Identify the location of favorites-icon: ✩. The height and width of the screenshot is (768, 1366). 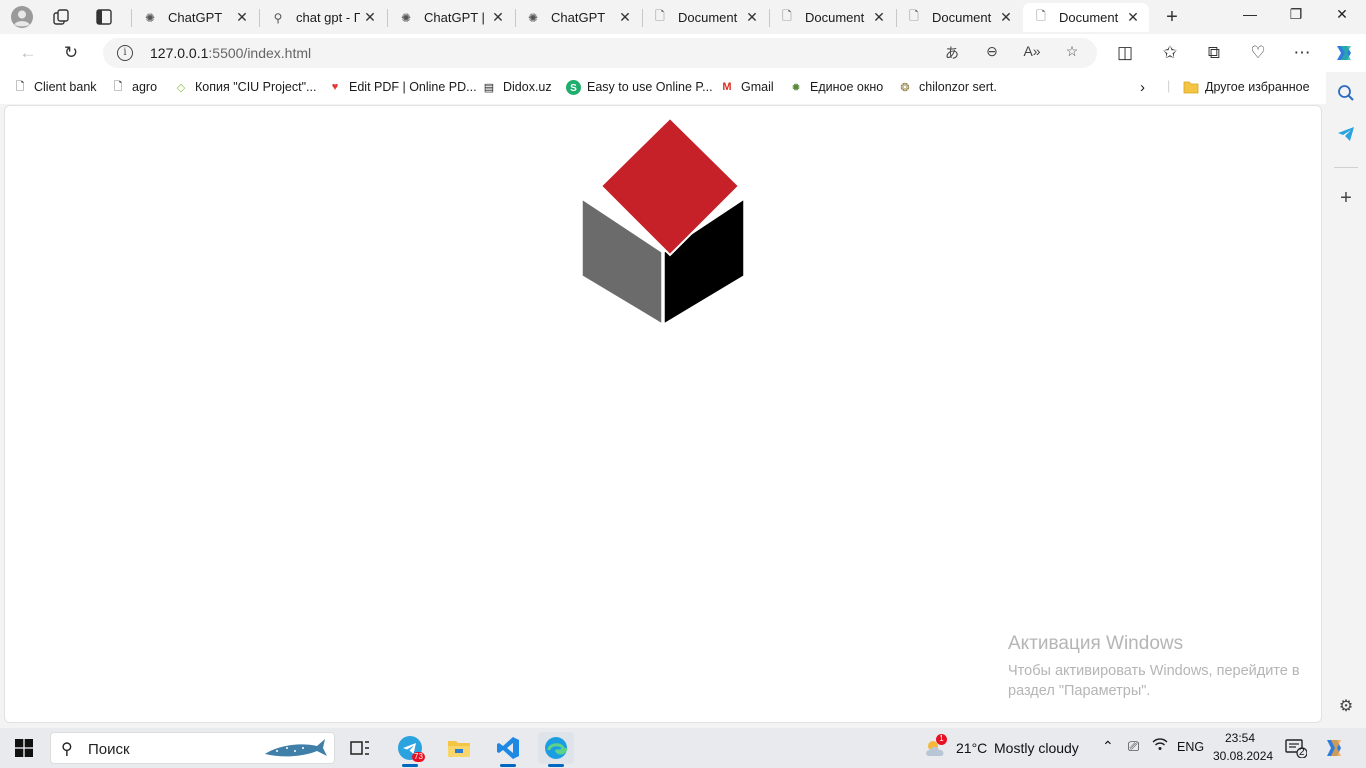
(1170, 53).